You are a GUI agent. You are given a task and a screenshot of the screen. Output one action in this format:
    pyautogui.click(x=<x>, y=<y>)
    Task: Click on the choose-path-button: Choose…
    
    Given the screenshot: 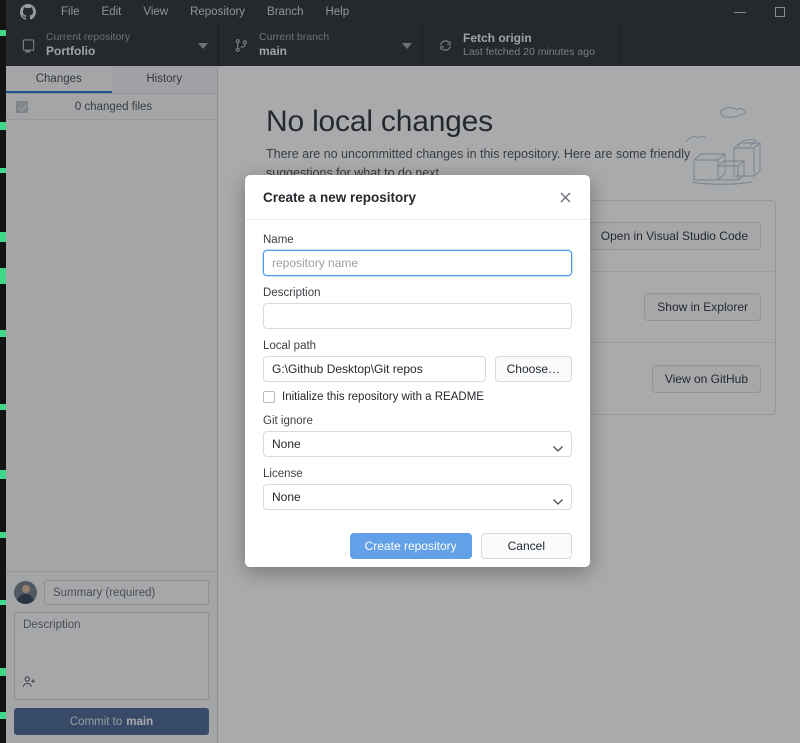 What is the action you would take?
    pyautogui.click(x=533, y=369)
    